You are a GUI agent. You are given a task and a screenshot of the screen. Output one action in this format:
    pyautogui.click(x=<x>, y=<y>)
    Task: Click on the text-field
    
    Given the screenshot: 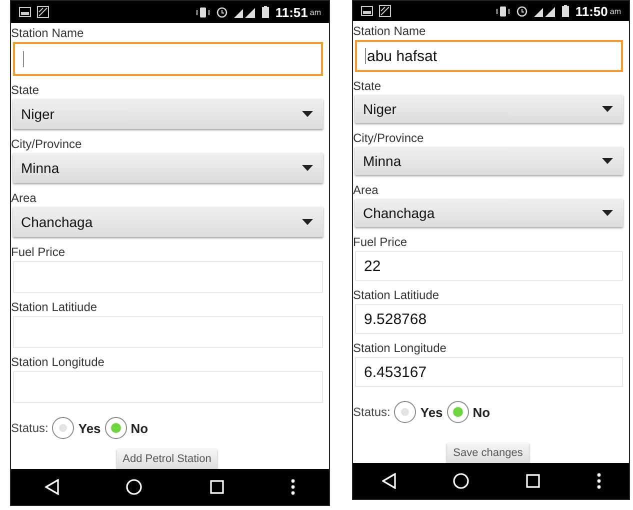 What is the action you would take?
    pyautogui.click(x=168, y=59)
    